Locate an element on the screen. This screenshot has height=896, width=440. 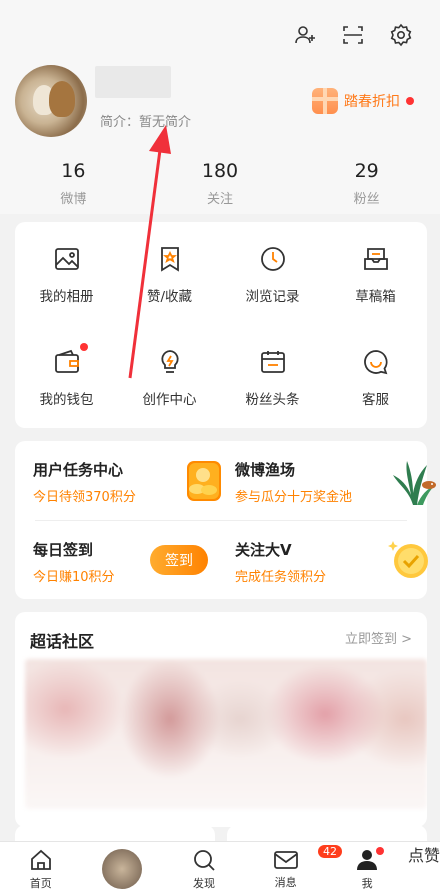
grid-item-fan-headlines: 粉丝头条 is located at coordinates (272, 376).